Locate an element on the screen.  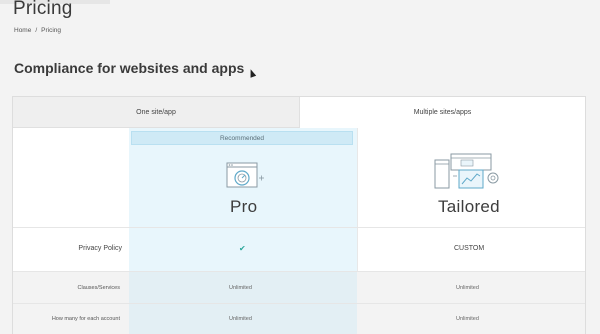
feature-value-pro-how-many: Unlimited is located at coordinates (240, 319).